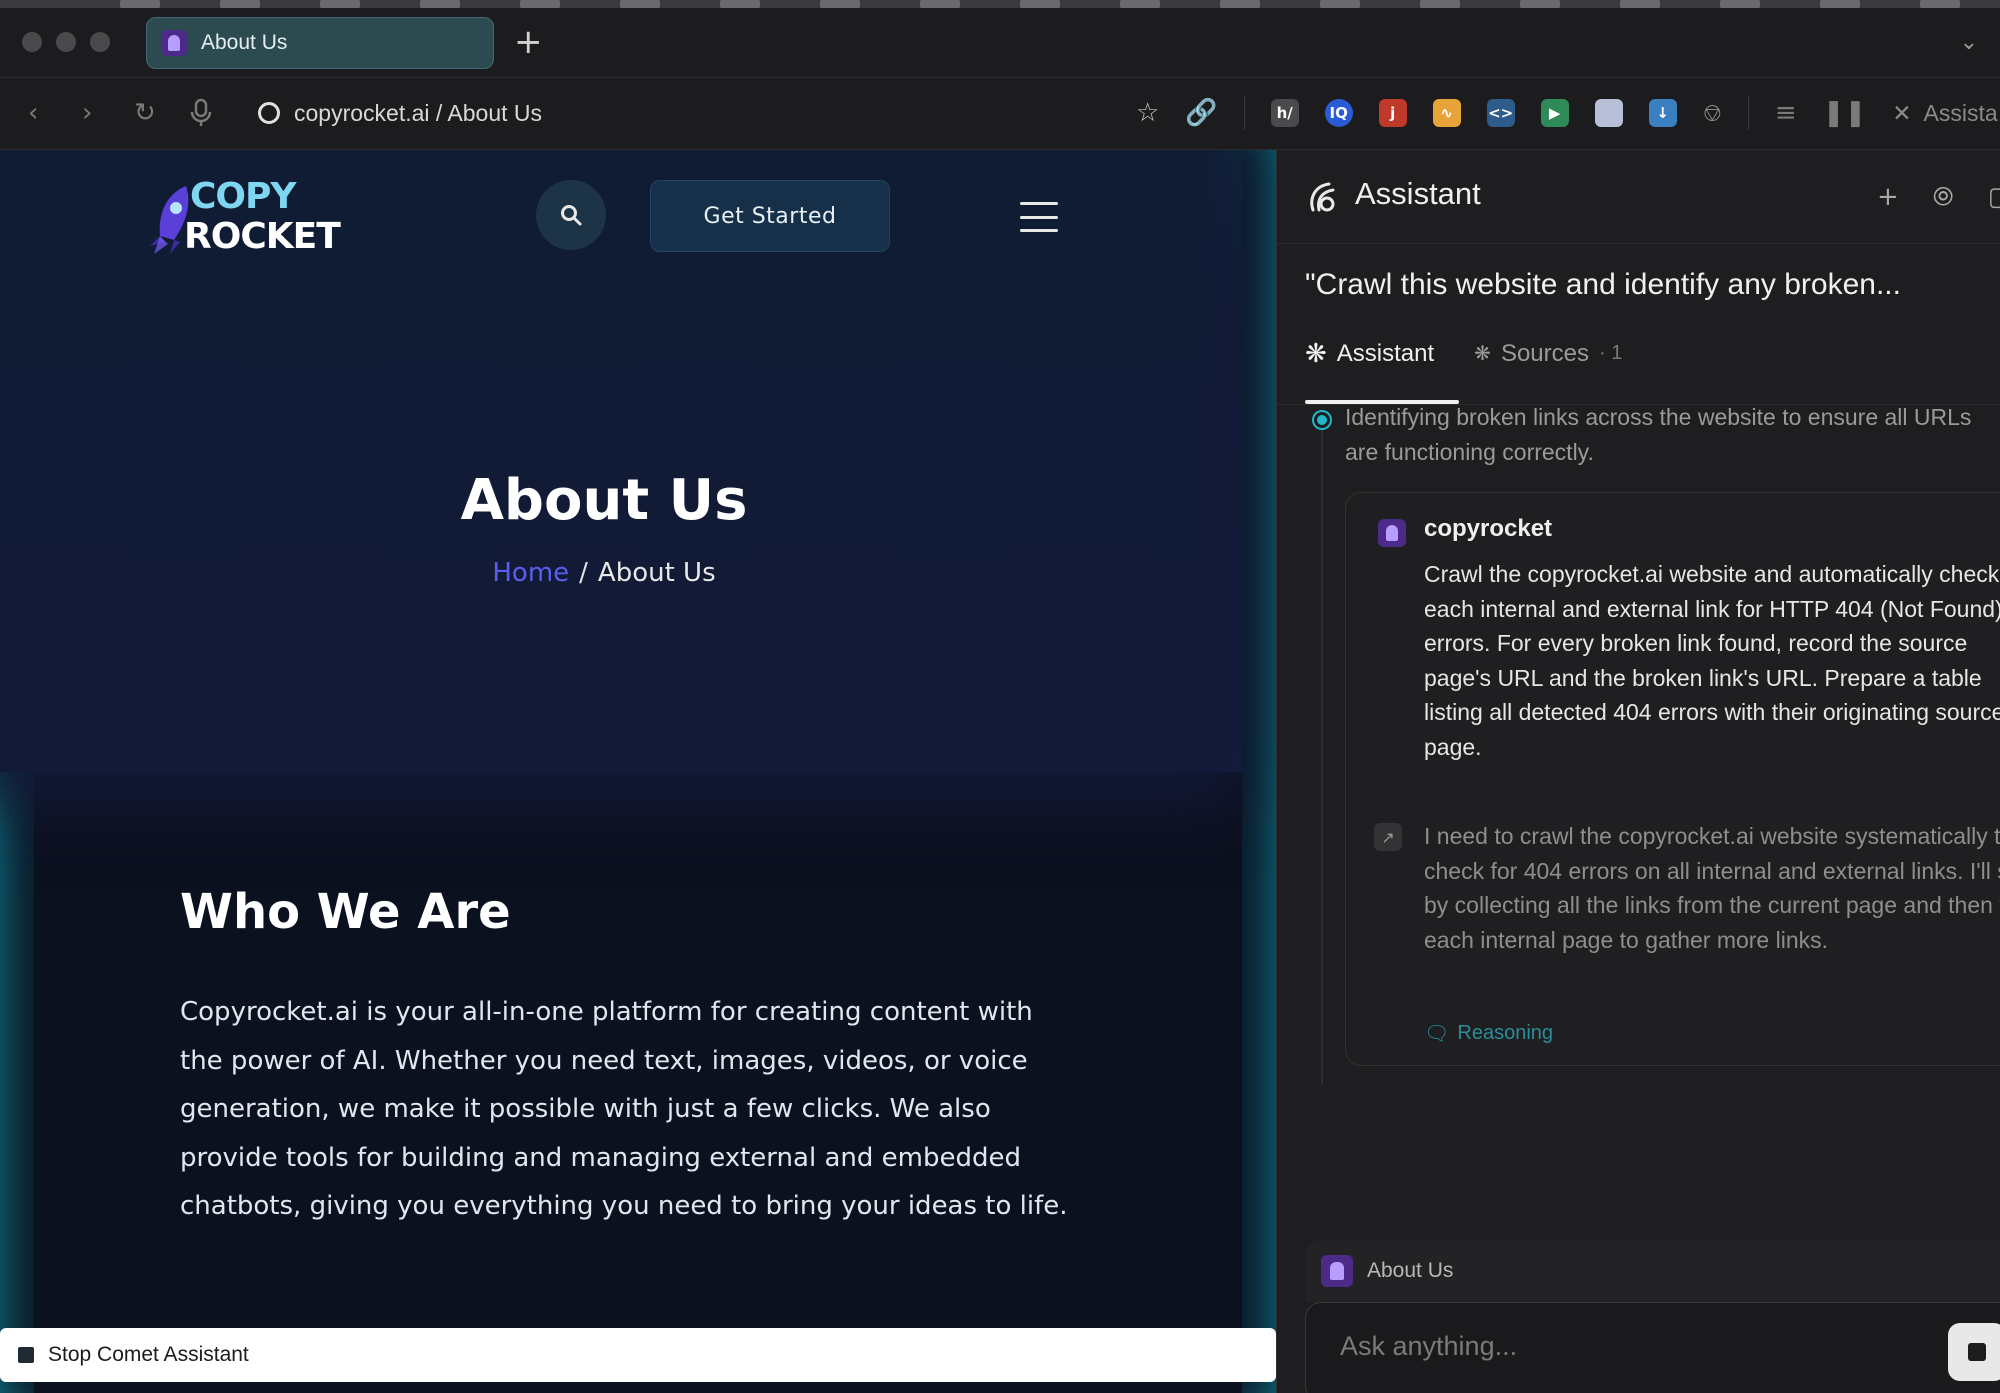  I want to click on extension-h-icon: h/, so click(1284, 113).